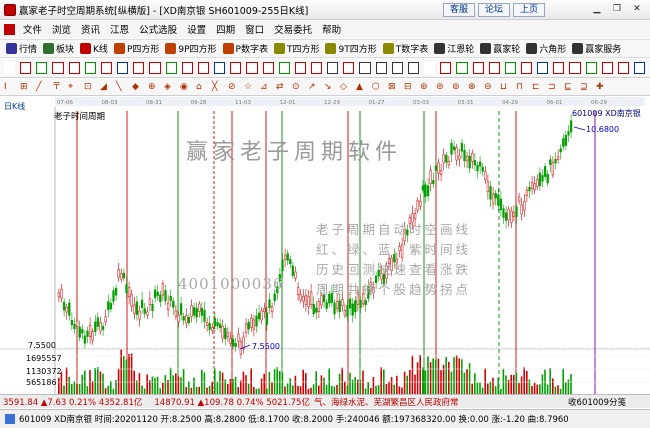 The width and height of the screenshot is (650, 428). What do you see at coordinates (393, 87) in the screenshot?
I see `line-tool-icon: ⊠` at bounding box center [393, 87].